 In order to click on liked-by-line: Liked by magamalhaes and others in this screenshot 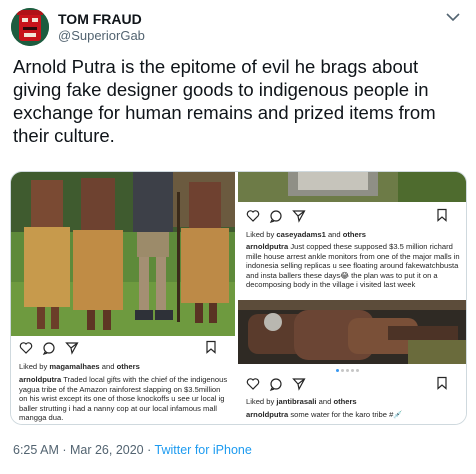, I will do `click(79, 366)`.